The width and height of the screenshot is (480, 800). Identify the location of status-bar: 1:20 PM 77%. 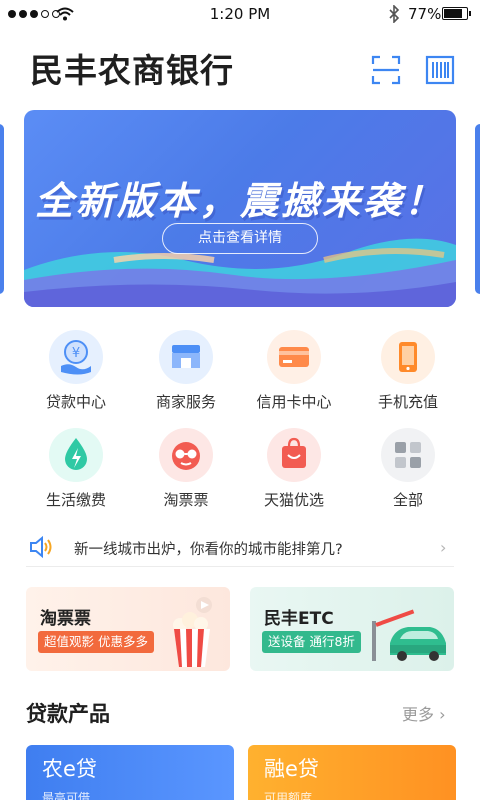
(240, 15).